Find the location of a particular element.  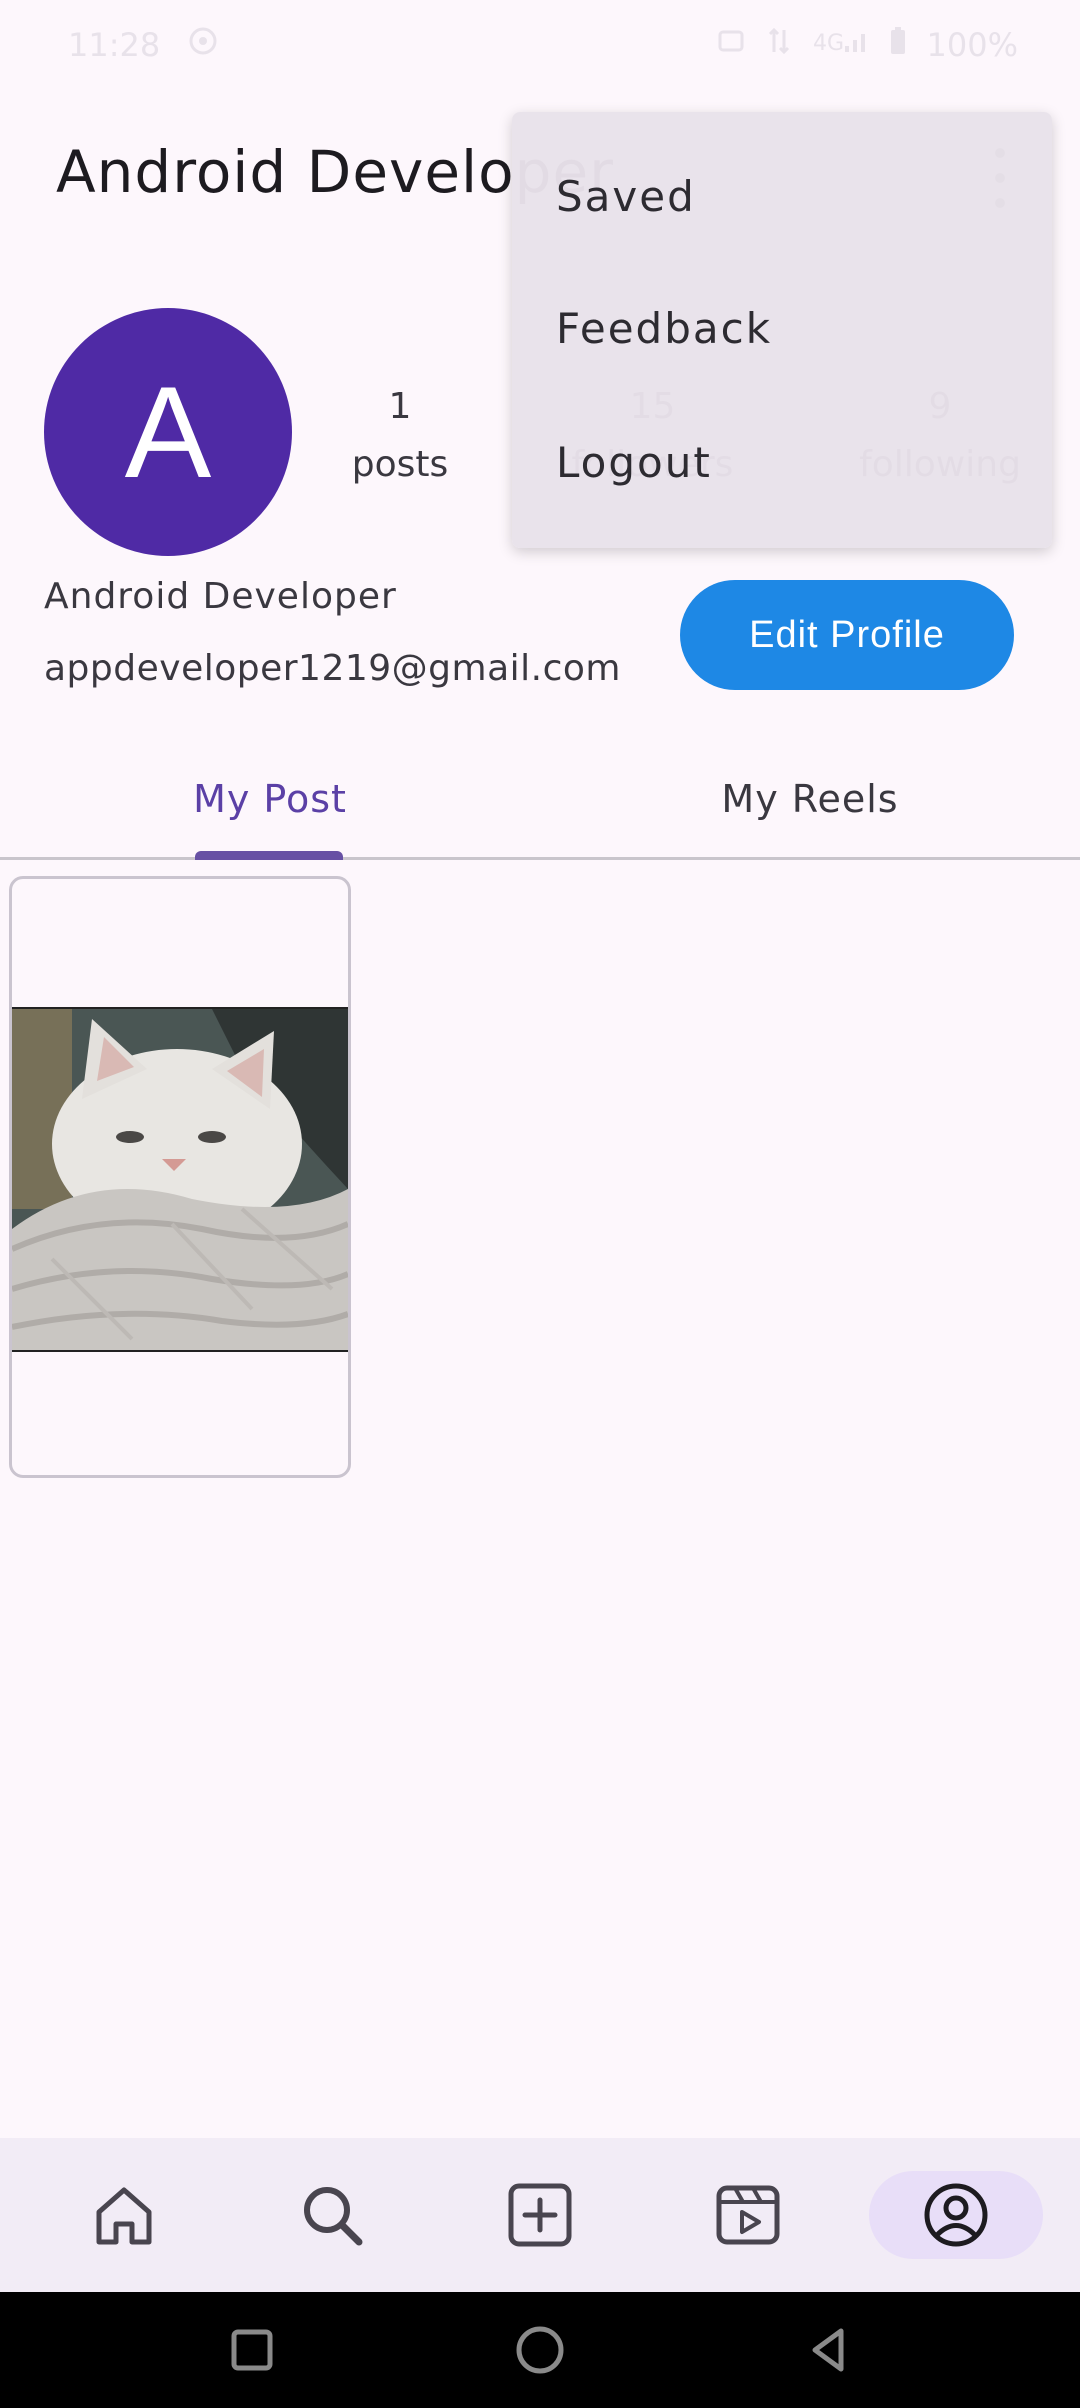

home-nav-icon is located at coordinates (540, 2350).